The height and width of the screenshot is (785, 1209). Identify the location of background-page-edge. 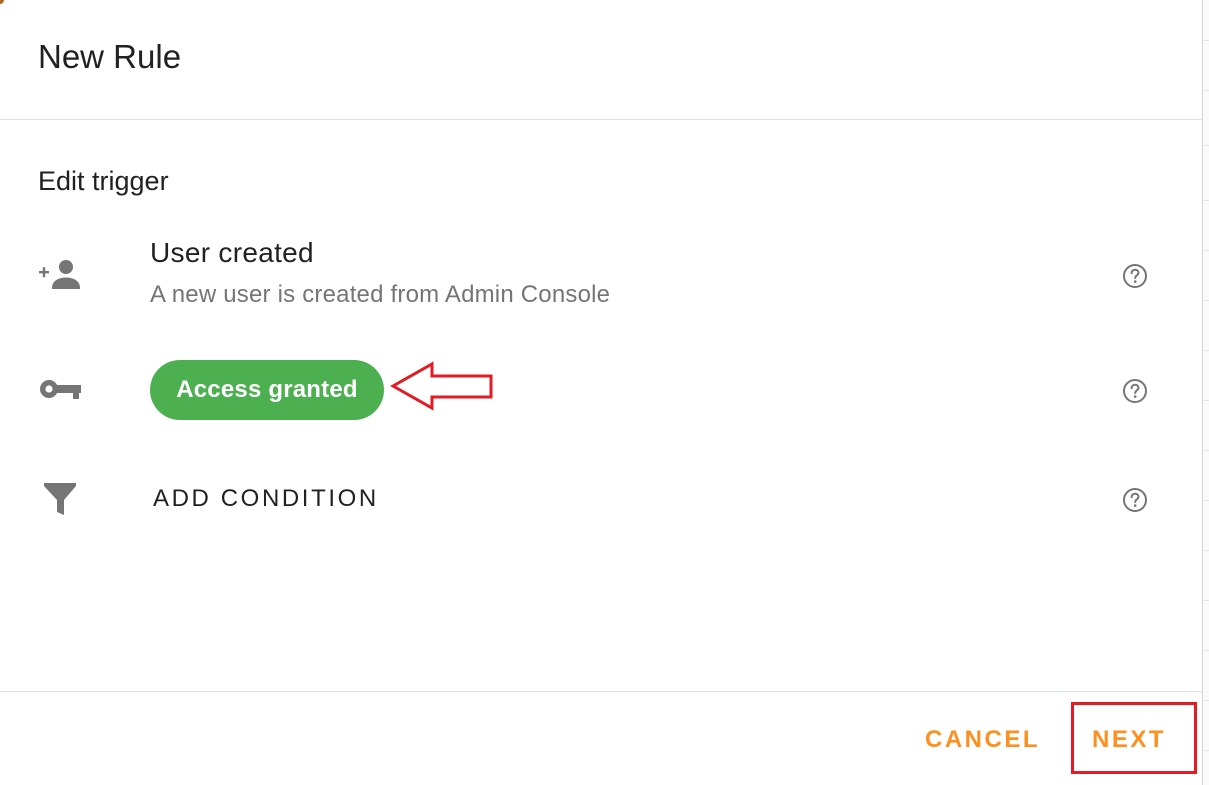
(1206, 392).